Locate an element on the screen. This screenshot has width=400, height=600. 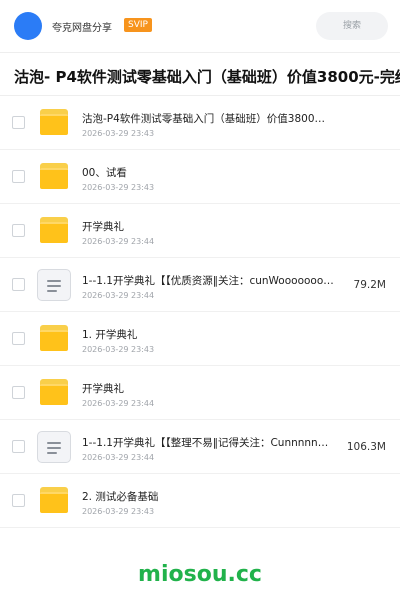
header: 夸克网盘分享 SVIP 搜索 is located at coordinates (200, 26).